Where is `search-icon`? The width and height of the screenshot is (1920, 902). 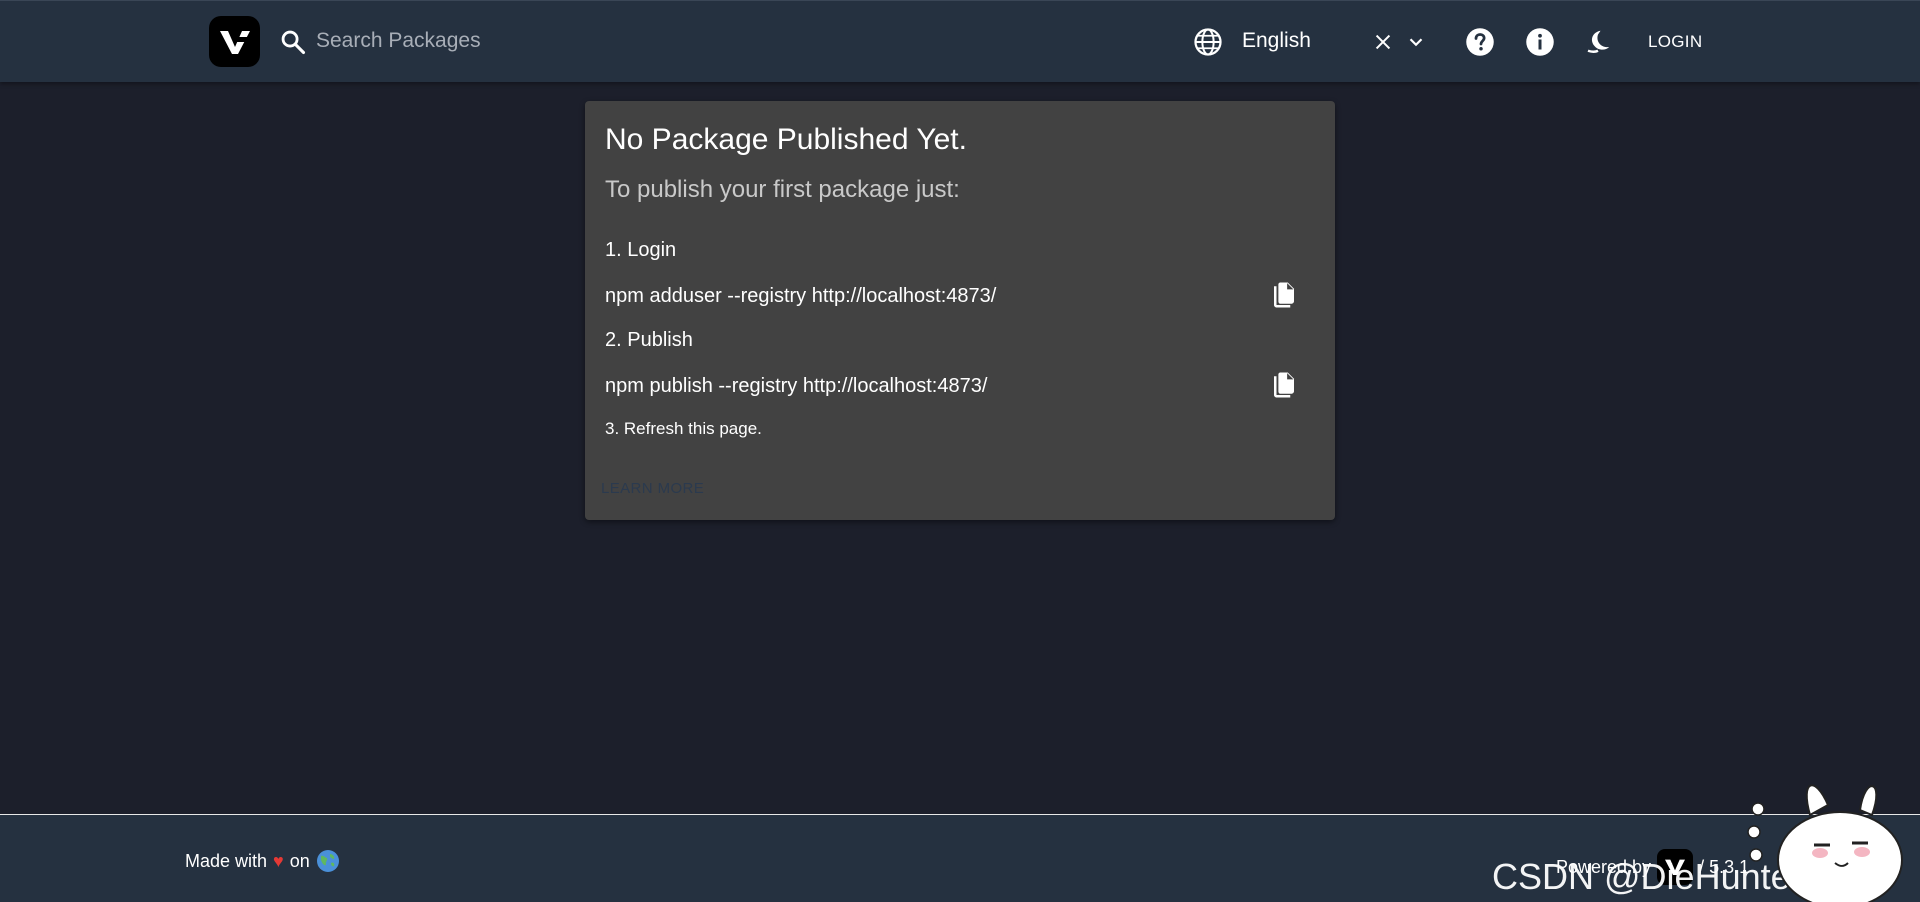
search-icon is located at coordinates (293, 42).